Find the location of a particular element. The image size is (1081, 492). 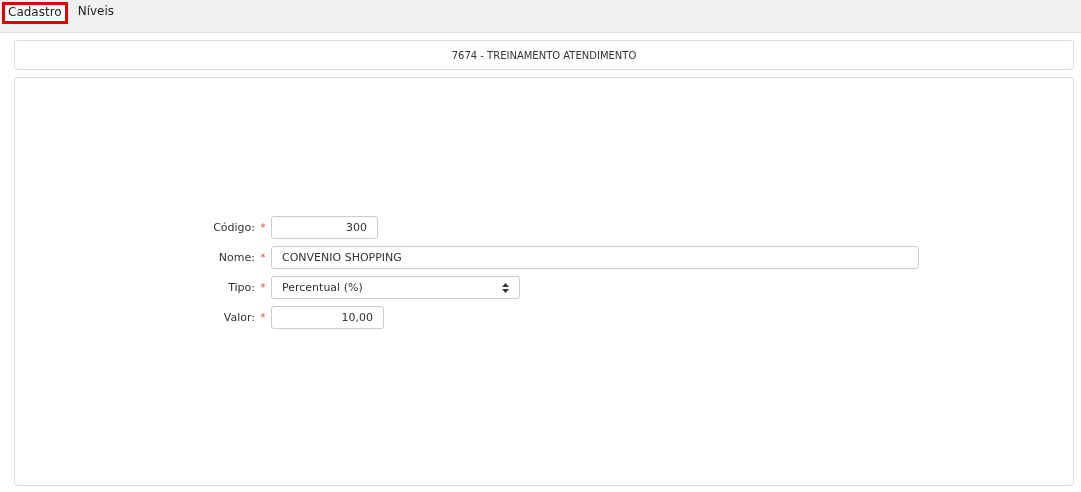

sort-arrows-icon is located at coordinates (505, 287).